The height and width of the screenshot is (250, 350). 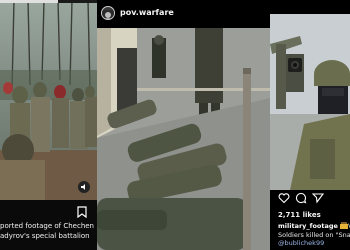 I want to click on avatar-image, so click(x=108, y=14).